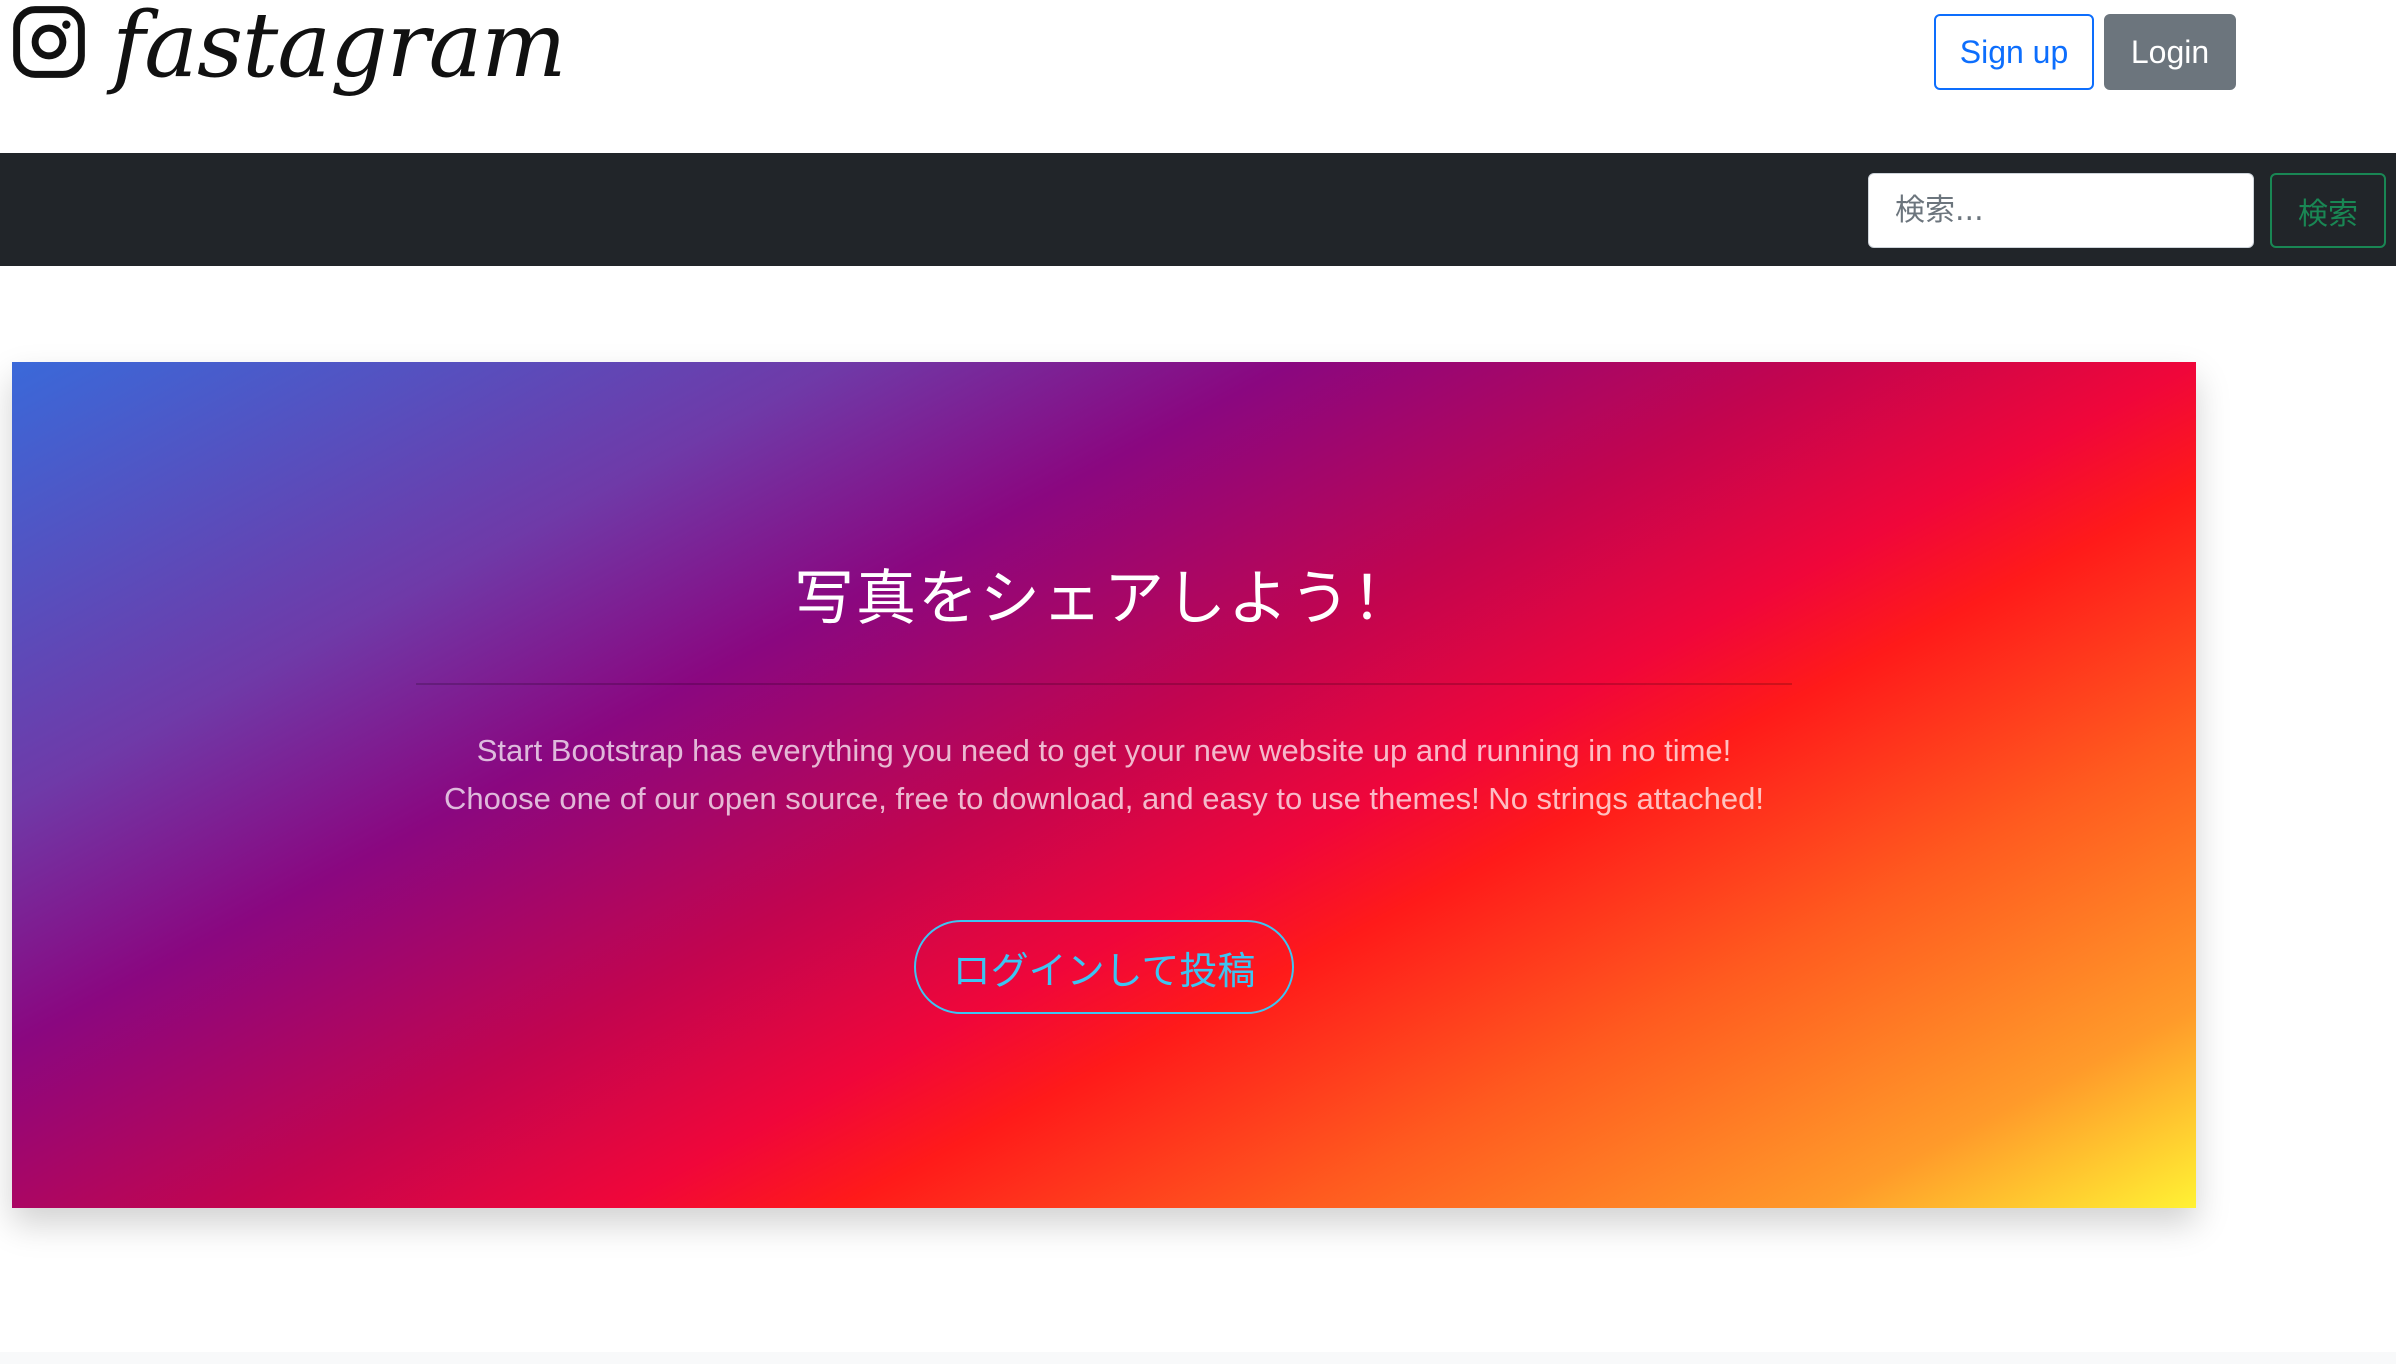  Describe the element at coordinates (2014, 52) in the screenshot. I see `signup-button: Sign up` at that location.